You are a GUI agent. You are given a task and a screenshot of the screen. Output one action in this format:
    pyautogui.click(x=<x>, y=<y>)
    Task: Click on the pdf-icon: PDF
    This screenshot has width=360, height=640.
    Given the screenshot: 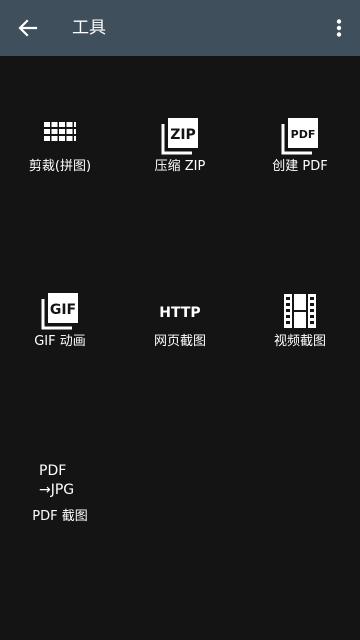 What is the action you would take?
    pyautogui.click(x=300, y=136)
    